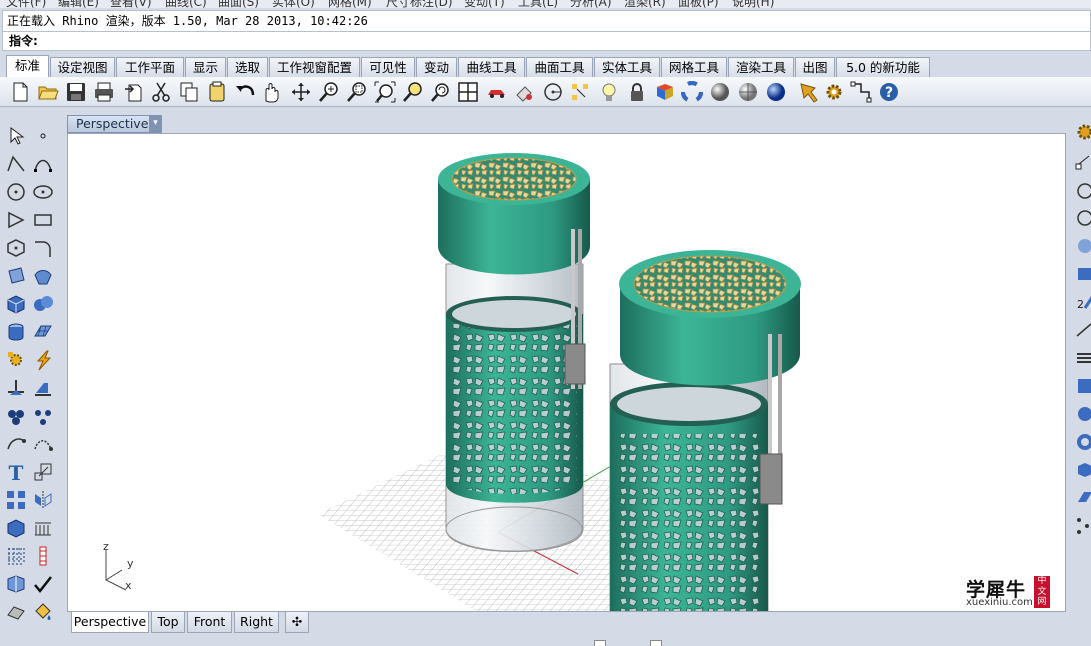  What do you see at coordinates (43, 584) in the screenshot?
I see `check-icon` at bounding box center [43, 584].